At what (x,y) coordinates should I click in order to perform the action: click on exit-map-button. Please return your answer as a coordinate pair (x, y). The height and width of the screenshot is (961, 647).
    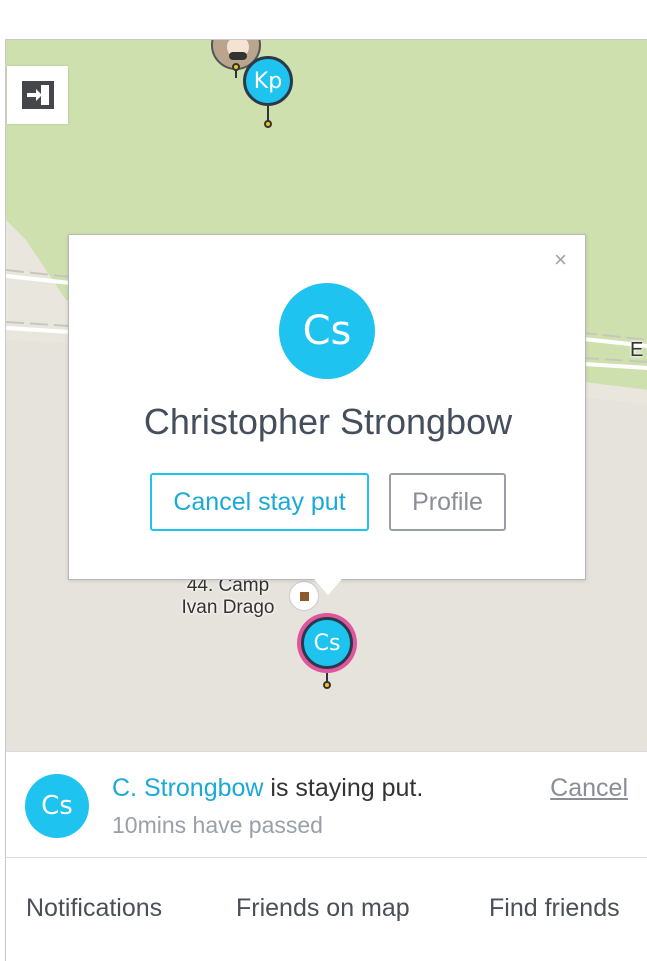
    Looking at the image, I should click on (37, 95).